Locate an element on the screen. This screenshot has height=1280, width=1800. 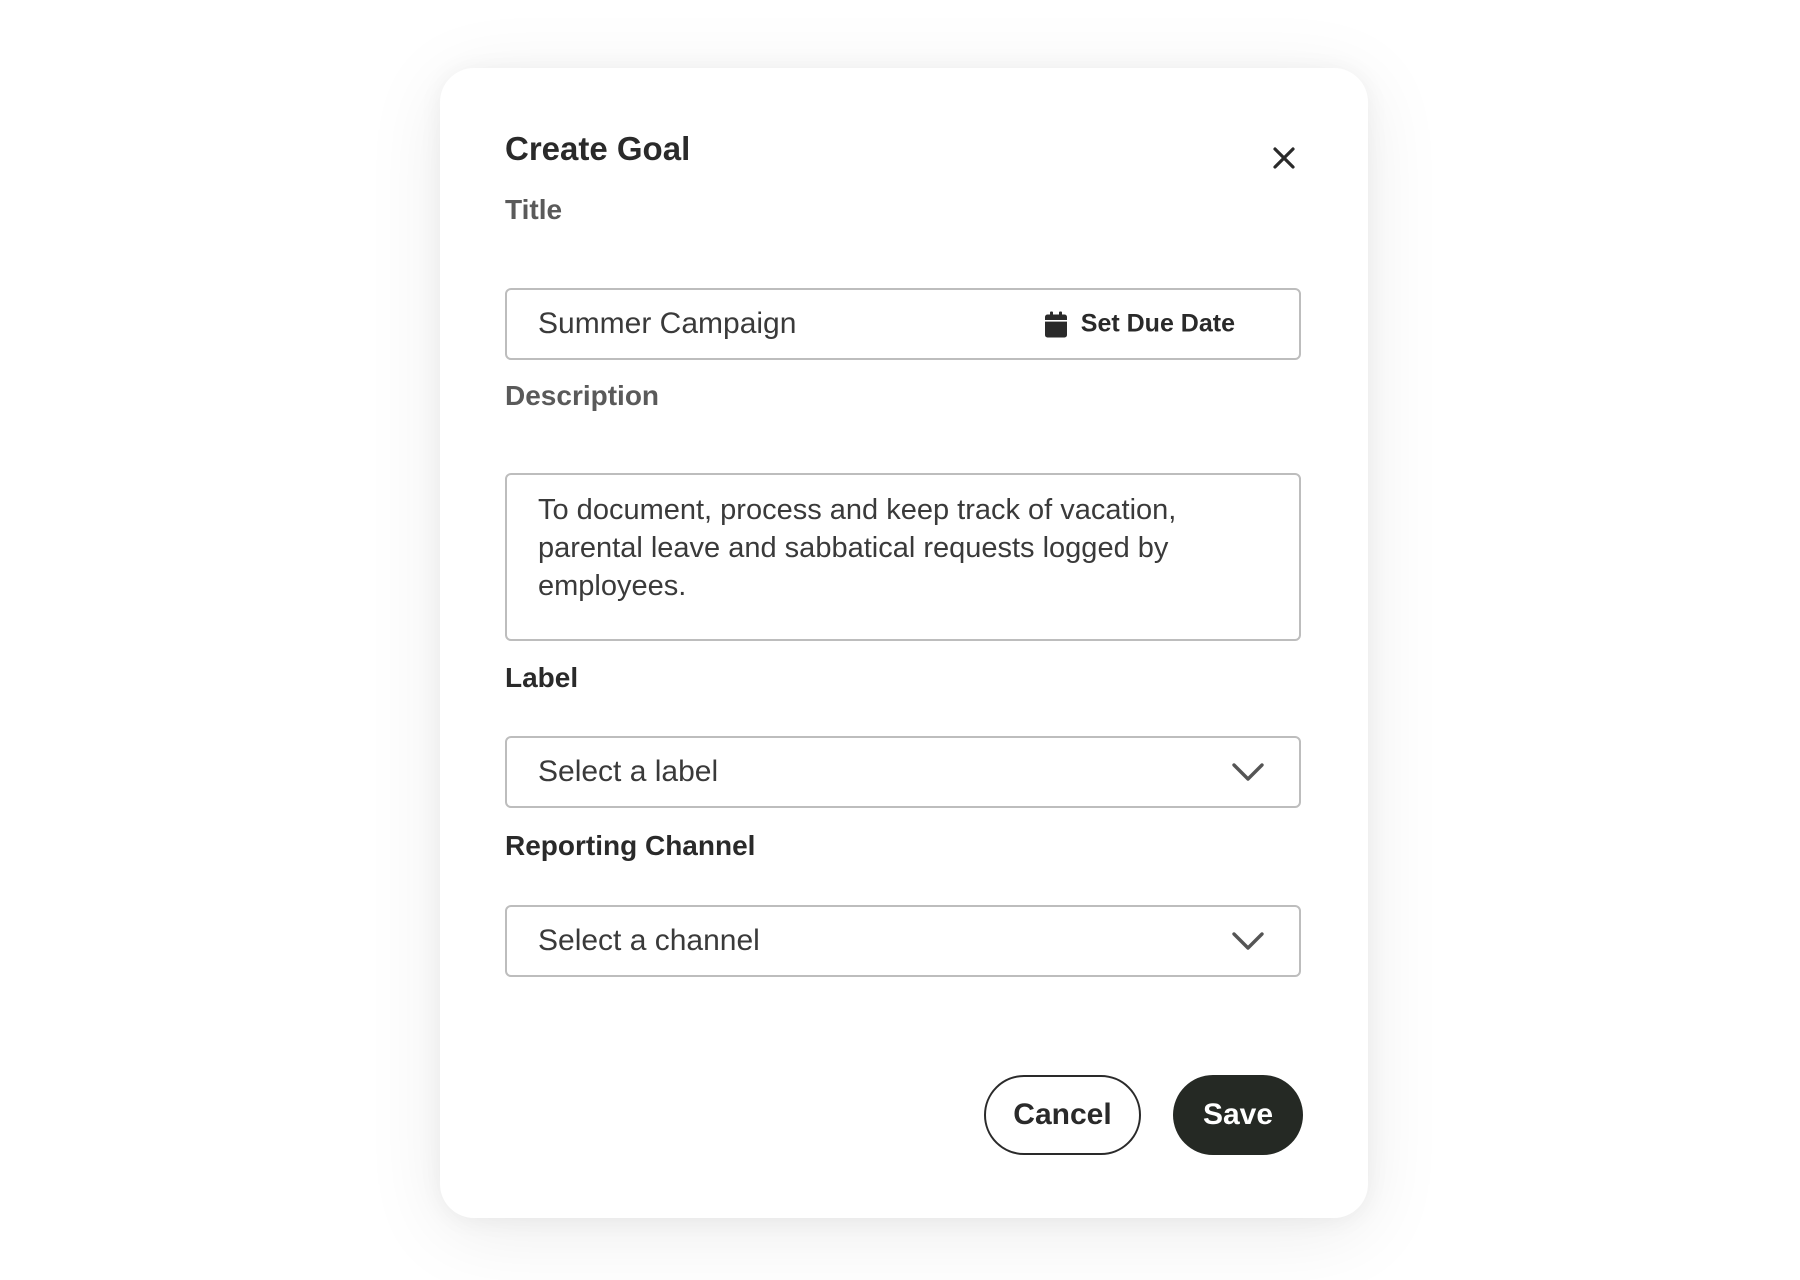
calendar-icon is located at coordinates (1055, 324).